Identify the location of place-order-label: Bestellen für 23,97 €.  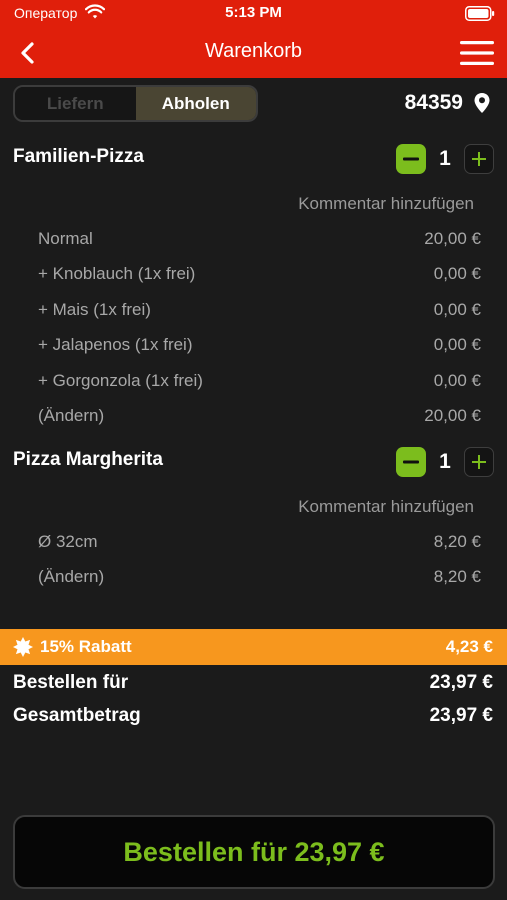
(254, 851).